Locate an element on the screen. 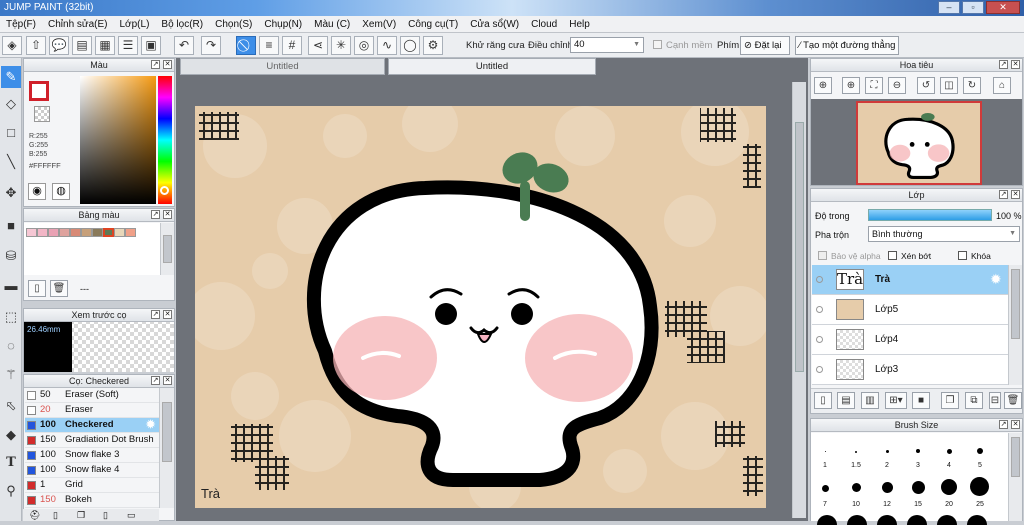  brush-item: 150 Gradiation Dot Brush is located at coordinates (92, 440).